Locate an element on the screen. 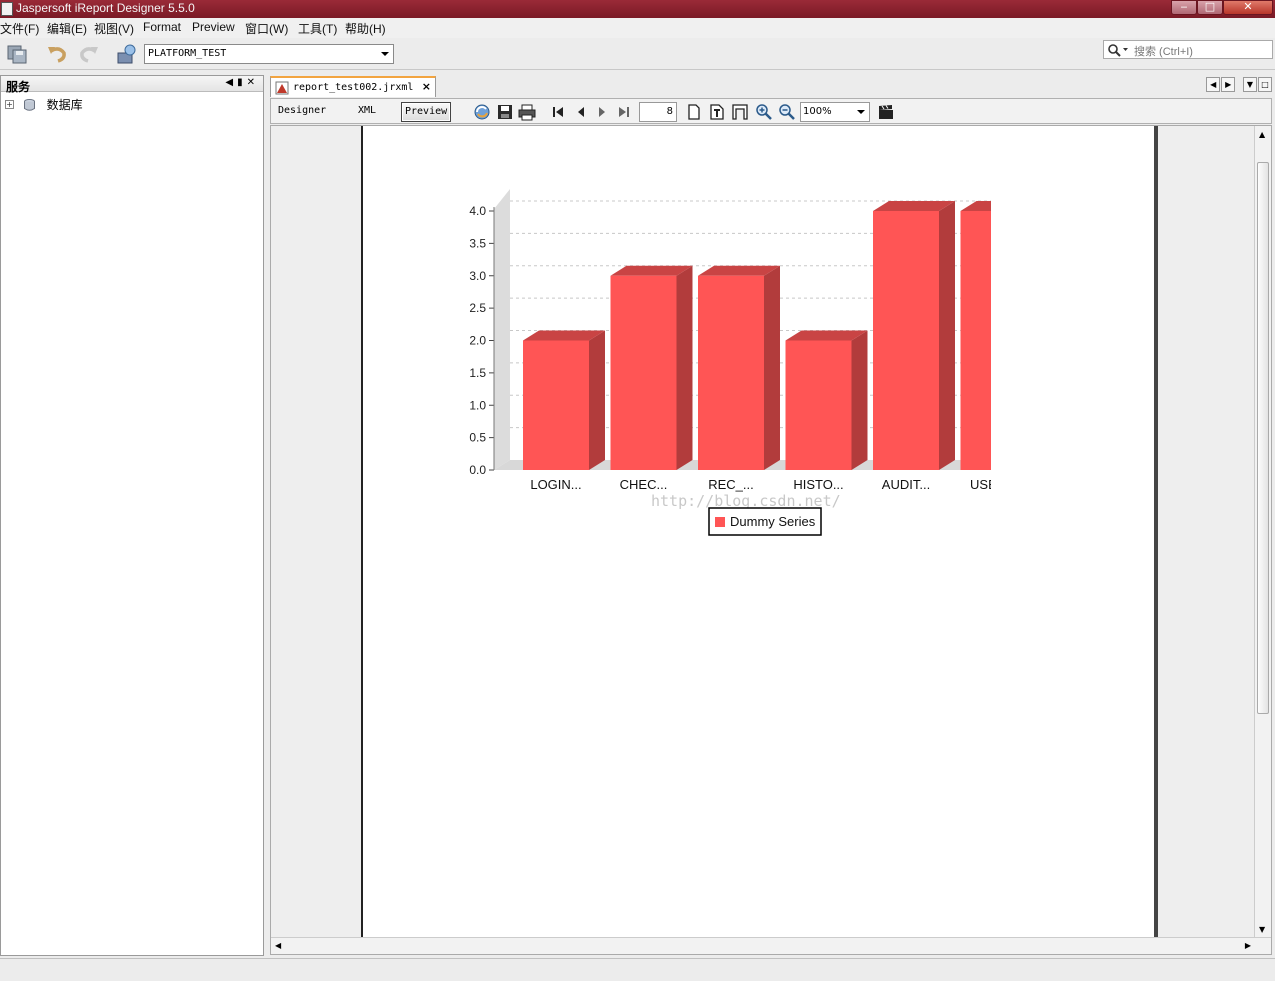  title-bar: Jaspersoft iReport Designer 5.5.0 ‒ □ ✕ is located at coordinates (637, 9).